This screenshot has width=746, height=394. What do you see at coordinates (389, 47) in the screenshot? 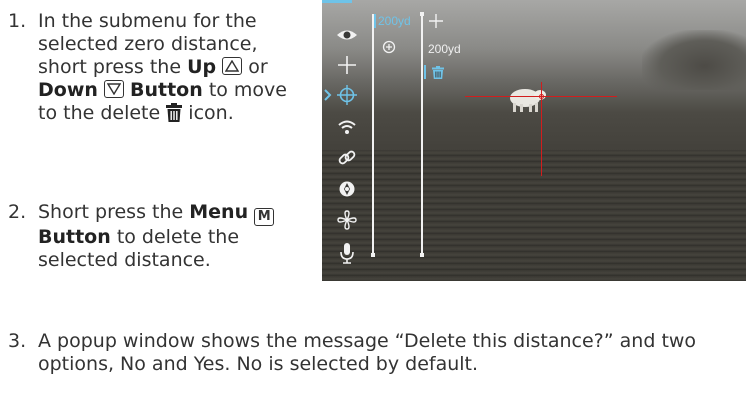
I see `add-distance-icon` at bounding box center [389, 47].